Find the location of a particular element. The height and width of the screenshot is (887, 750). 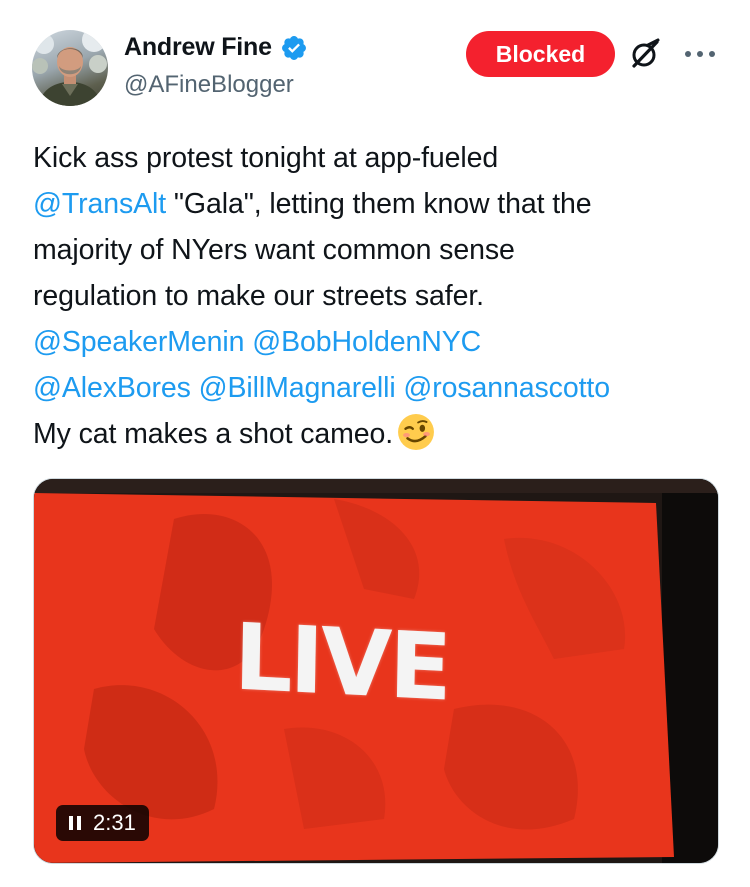

tweet-text-segment: My cat makes a shot cameo. is located at coordinates (213, 434).